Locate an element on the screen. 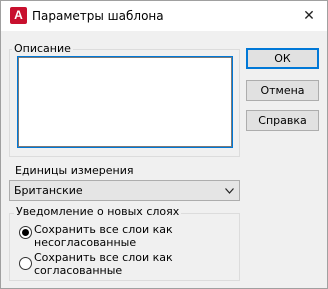  units-select: Британские is located at coordinates (124, 190).